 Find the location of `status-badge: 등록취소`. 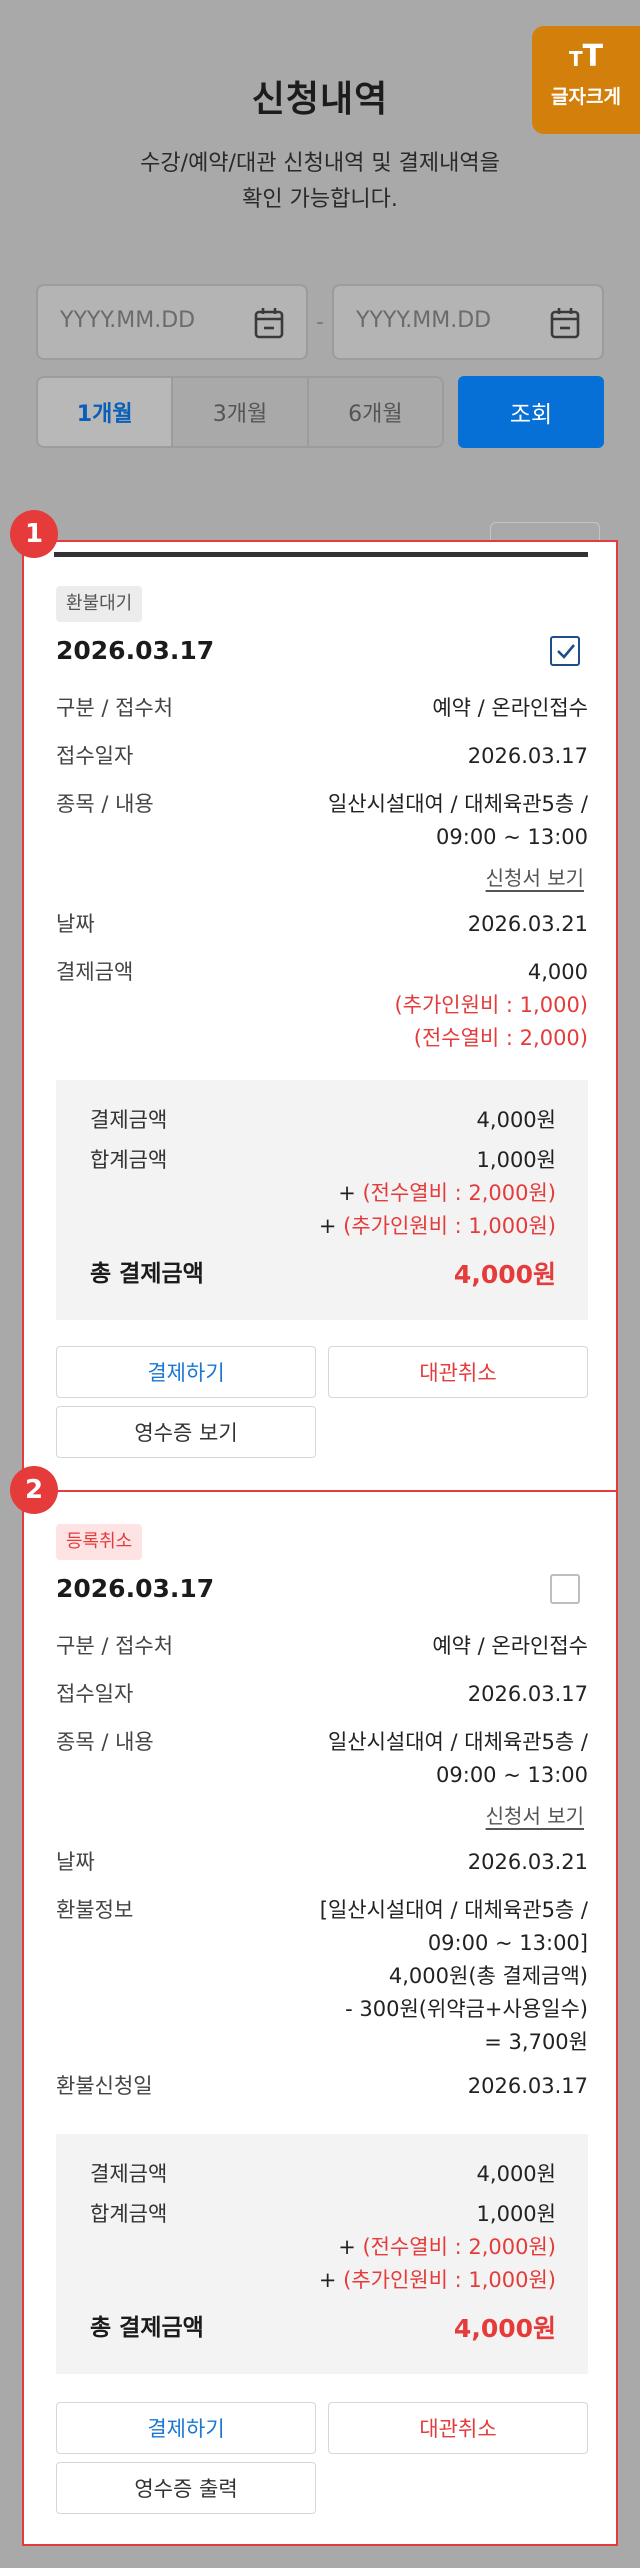

status-badge: 등록취소 is located at coordinates (99, 1542).